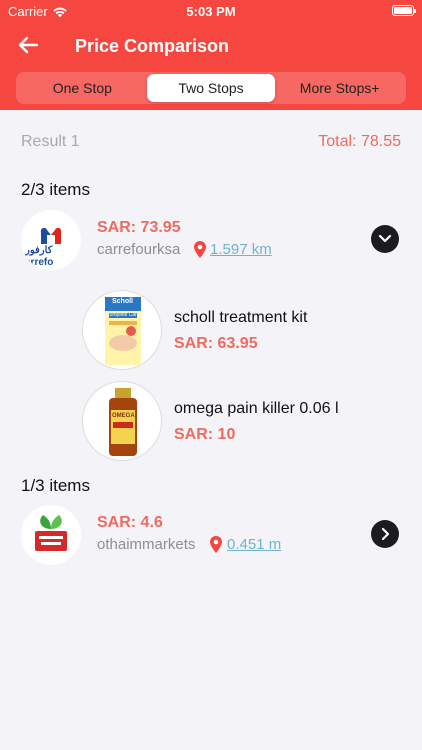 This screenshot has height=750, width=422. I want to click on open-store-button, so click(385, 534).